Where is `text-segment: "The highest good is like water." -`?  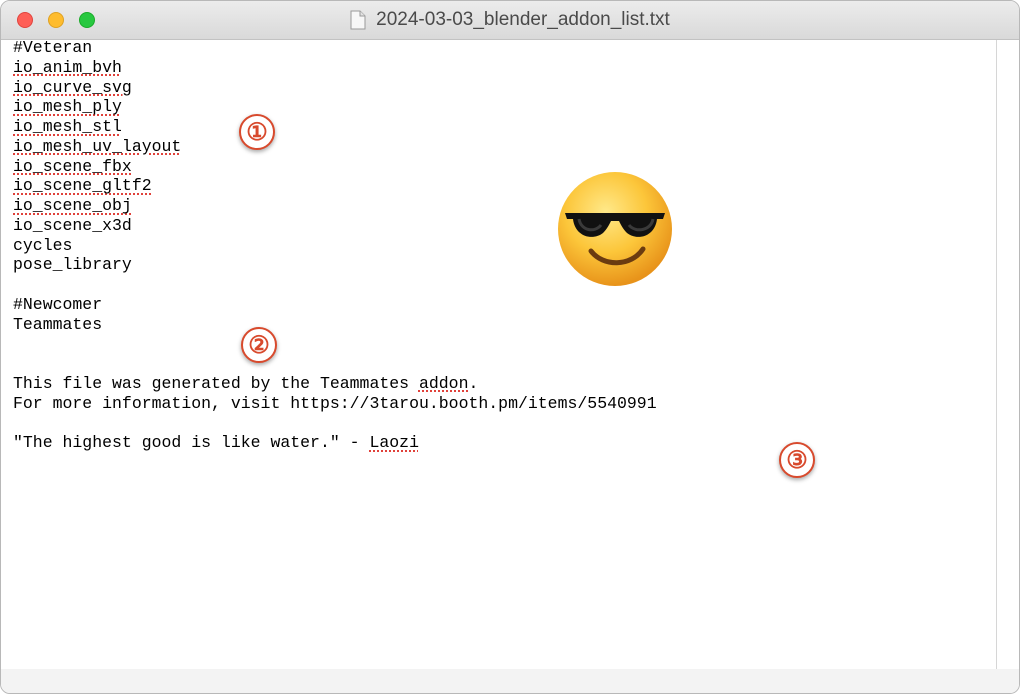
text-segment: "The highest good is like water." - is located at coordinates (191, 442).